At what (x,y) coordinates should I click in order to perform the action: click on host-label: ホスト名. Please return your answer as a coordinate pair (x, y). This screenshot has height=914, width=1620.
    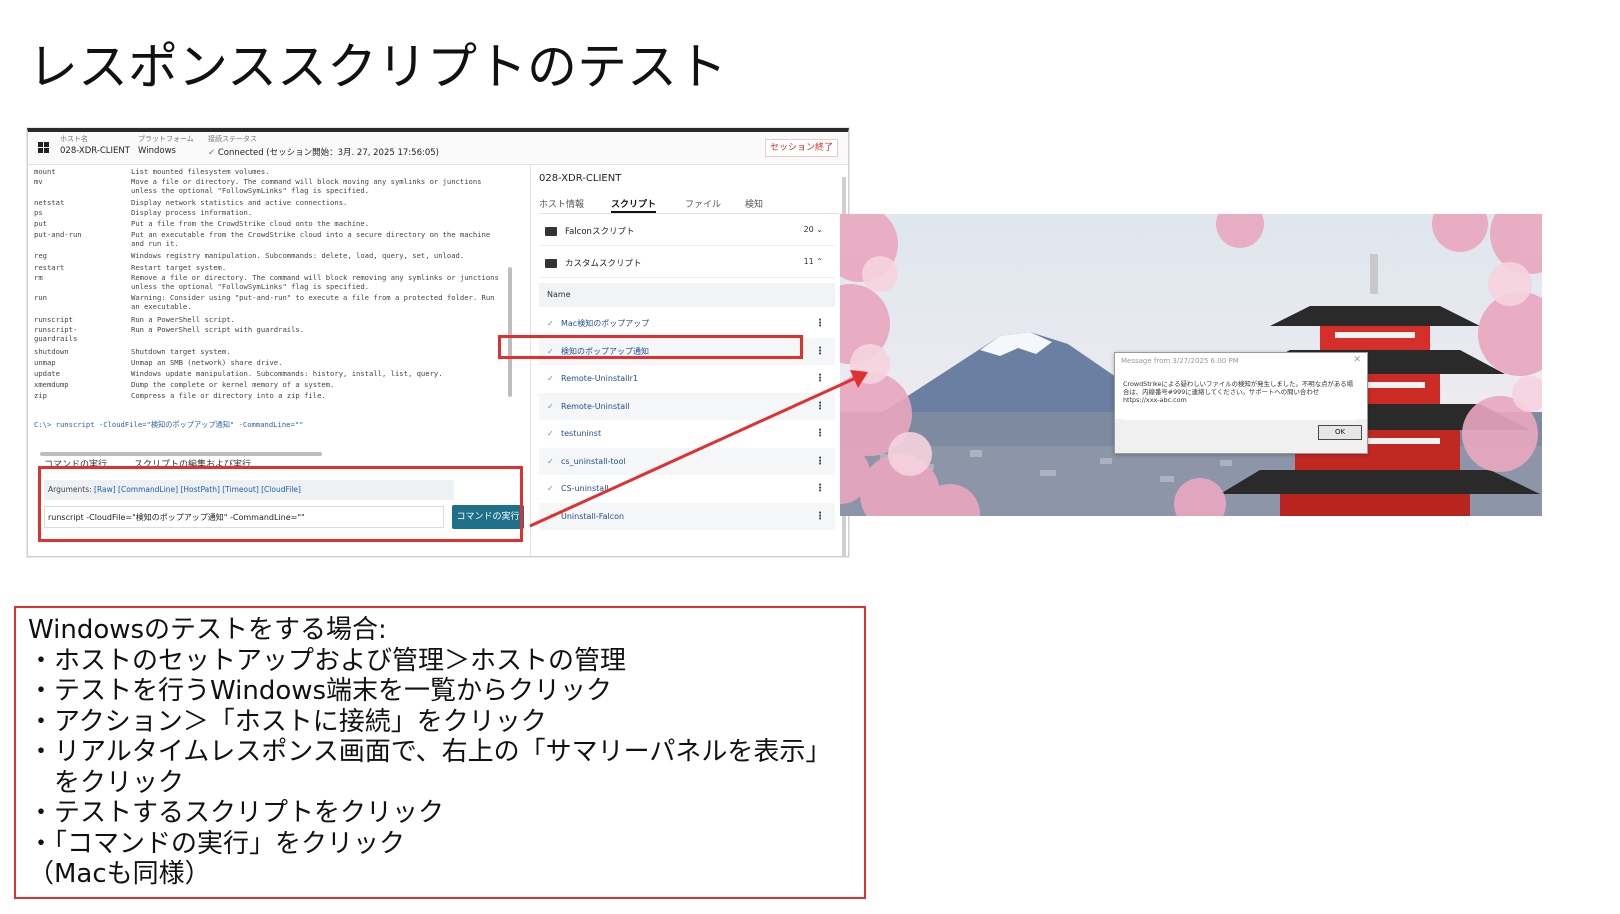
    Looking at the image, I should click on (74, 139).